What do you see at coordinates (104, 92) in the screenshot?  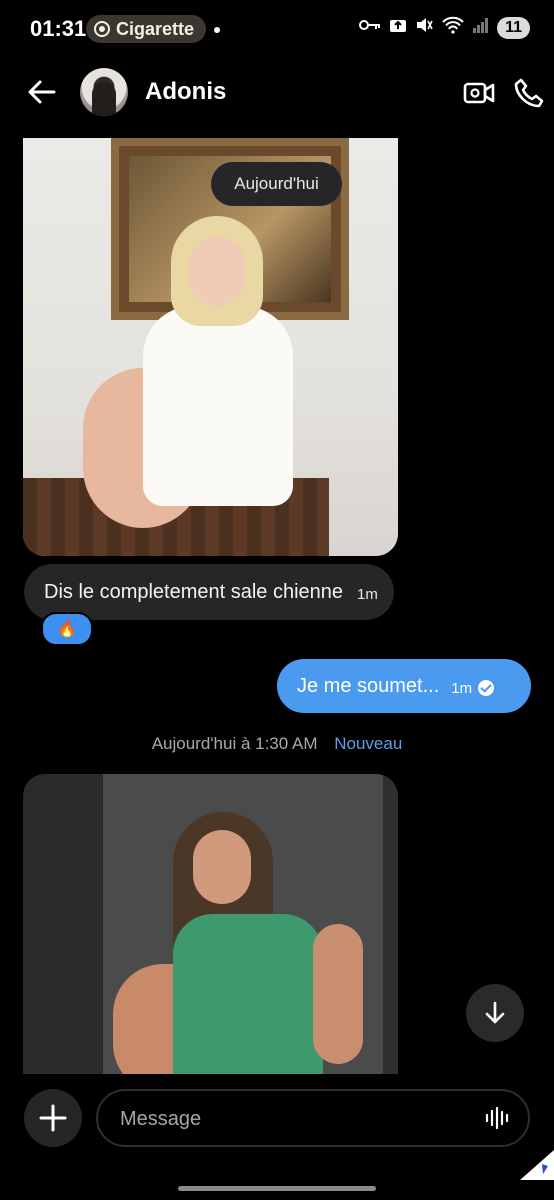 I see `contact-avatar` at bounding box center [104, 92].